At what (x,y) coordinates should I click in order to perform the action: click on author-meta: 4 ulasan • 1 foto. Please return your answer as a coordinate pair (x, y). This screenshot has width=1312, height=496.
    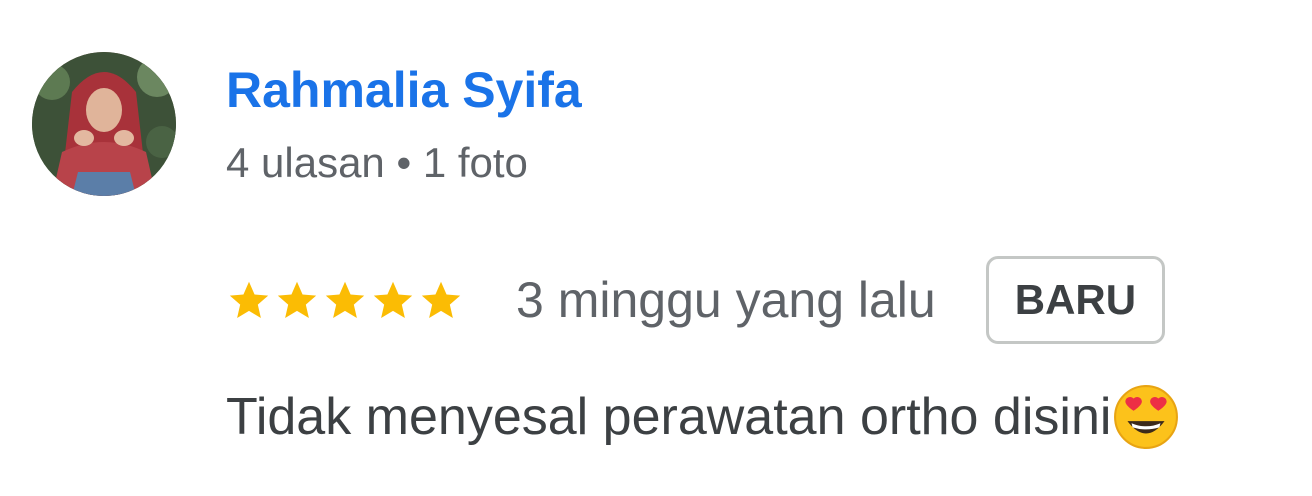
    Looking at the image, I should click on (377, 162).